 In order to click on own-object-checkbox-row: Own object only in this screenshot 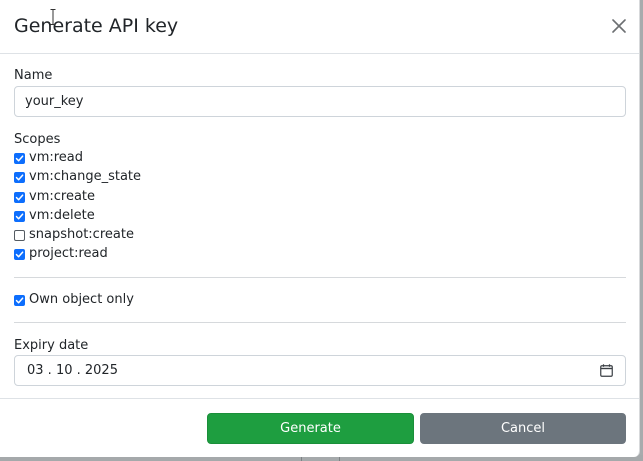, I will do `click(74, 300)`.